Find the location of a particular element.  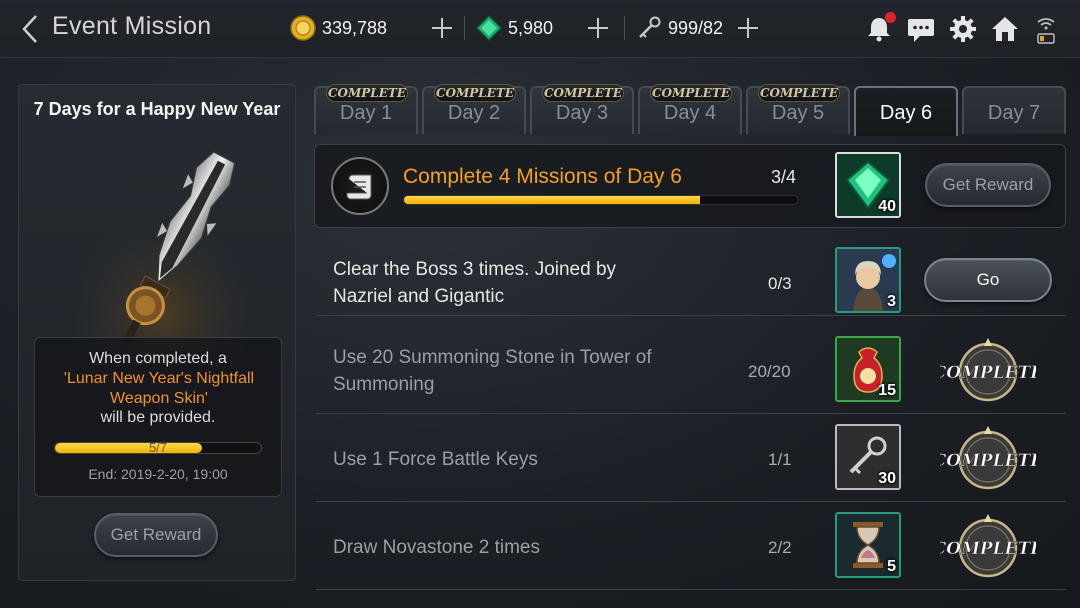

tab-label: Day 1 is located at coordinates (366, 113).